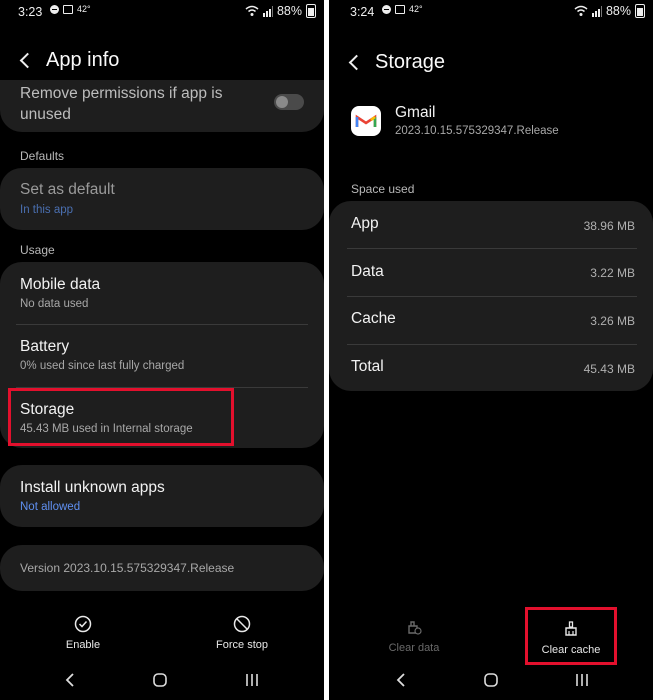  I want to click on status-bar: 3:23 42° 88%, so click(162, 12).